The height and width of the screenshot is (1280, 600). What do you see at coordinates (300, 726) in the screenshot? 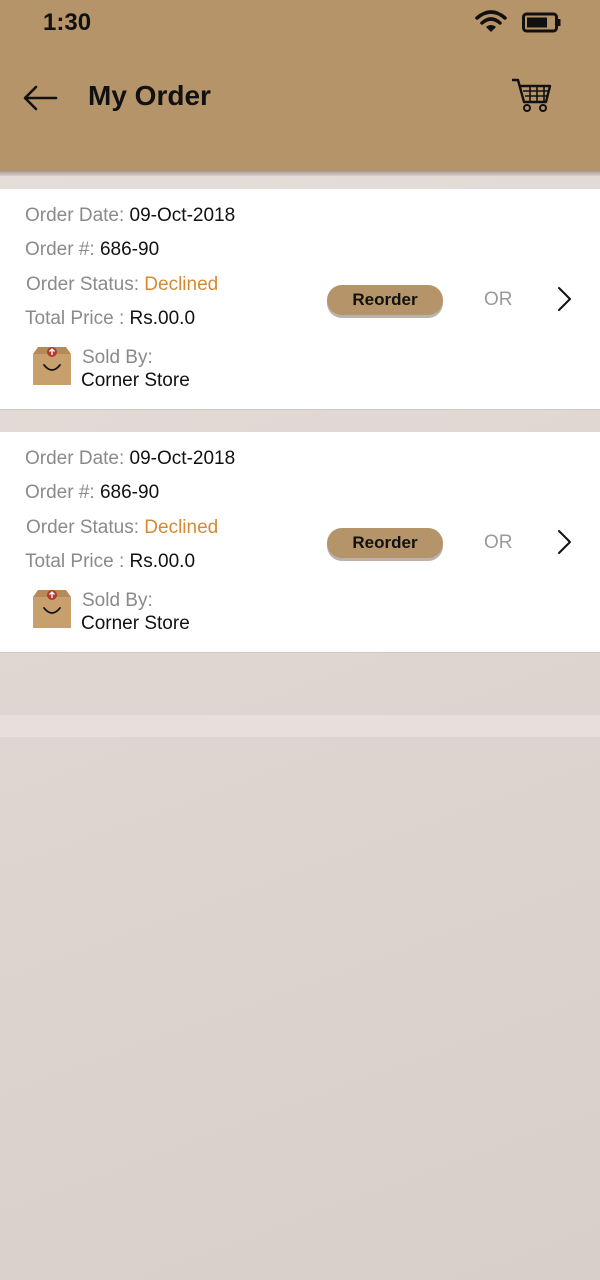
I see `background-band` at bounding box center [300, 726].